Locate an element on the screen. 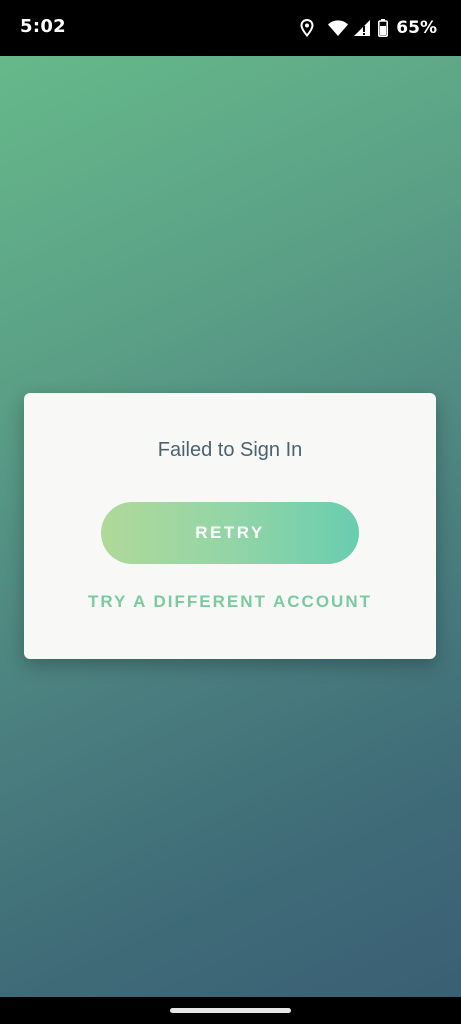 The image size is (461, 1024). navigation-bar is located at coordinates (230, 1010).